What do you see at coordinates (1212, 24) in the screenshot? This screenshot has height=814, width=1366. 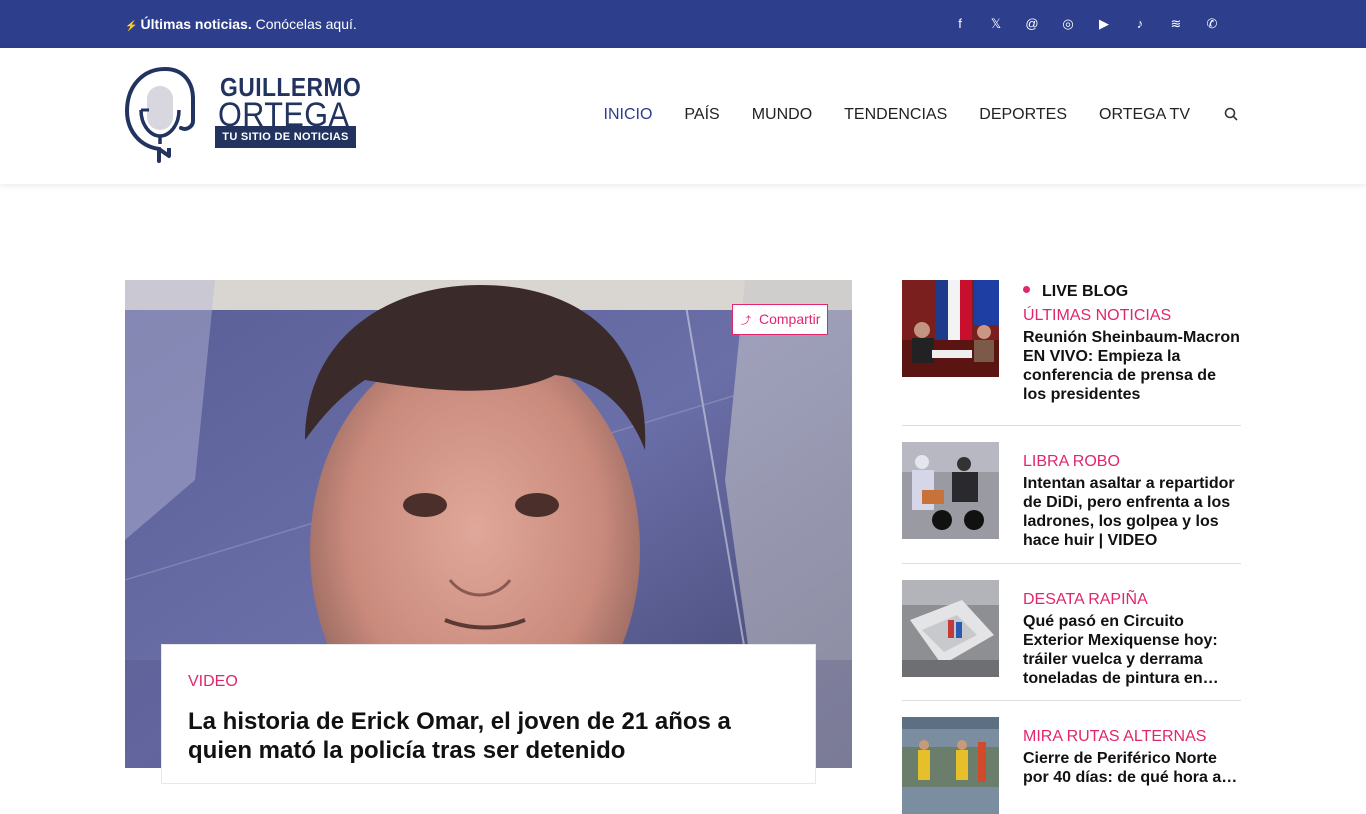 I see `whatsapp-icon: ✆` at bounding box center [1212, 24].